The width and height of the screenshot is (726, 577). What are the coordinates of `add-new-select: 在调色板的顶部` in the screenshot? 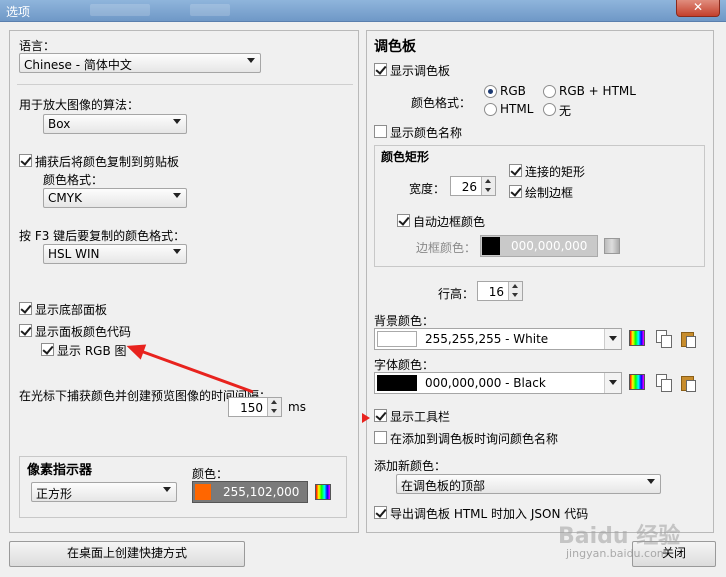 It's located at (528, 484).